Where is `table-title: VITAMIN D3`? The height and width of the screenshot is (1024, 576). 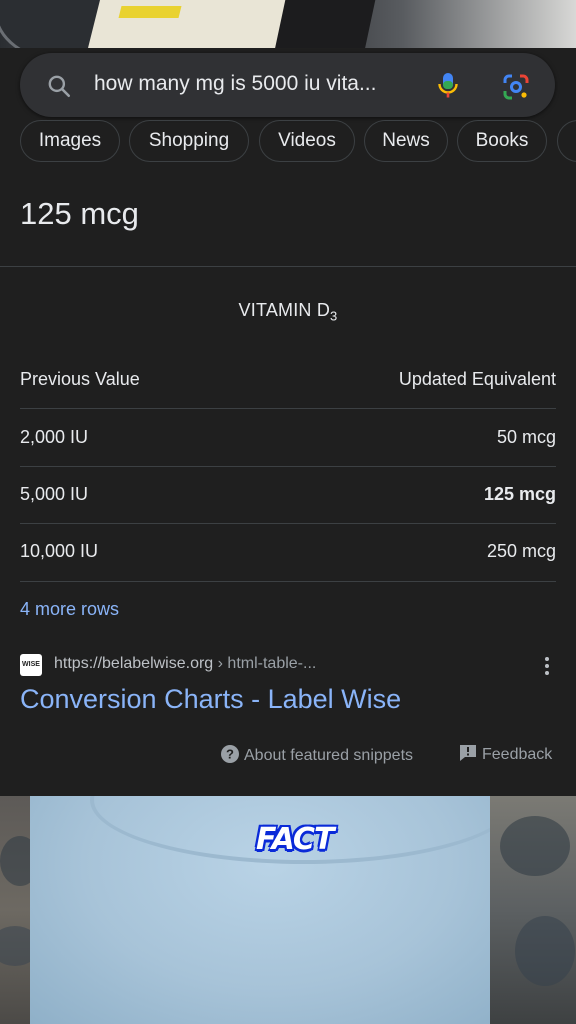 table-title: VITAMIN D3 is located at coordinates (288, 312).